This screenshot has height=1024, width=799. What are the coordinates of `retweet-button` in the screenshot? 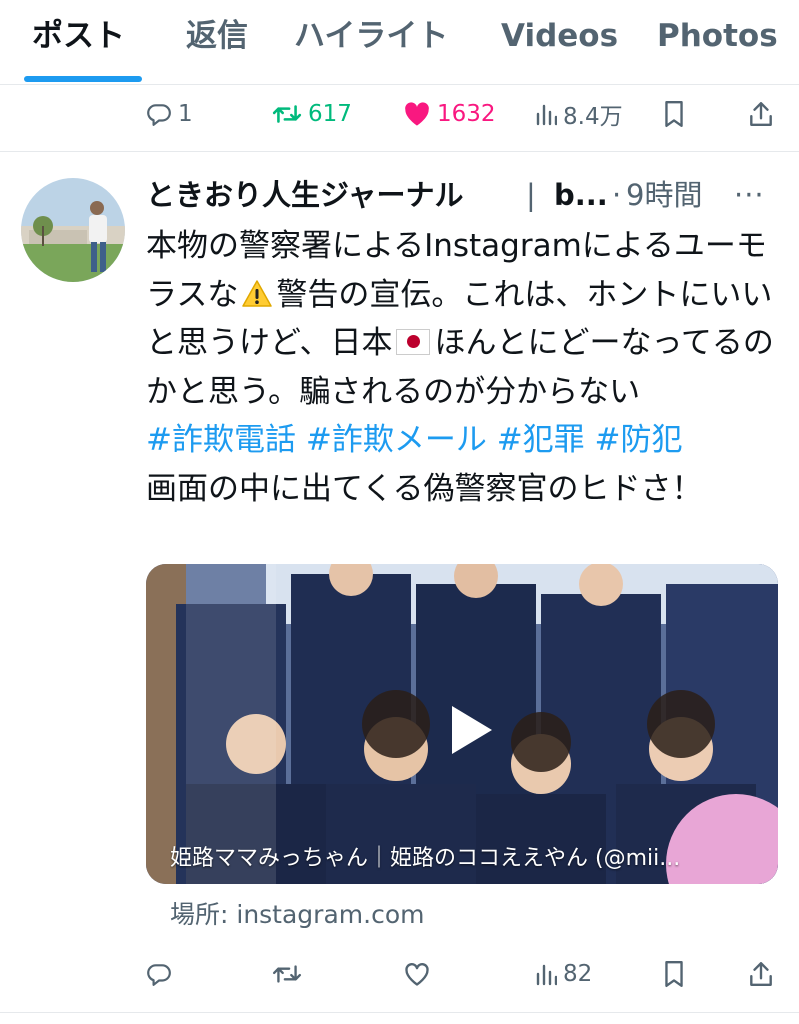 It's located at (290, 974).